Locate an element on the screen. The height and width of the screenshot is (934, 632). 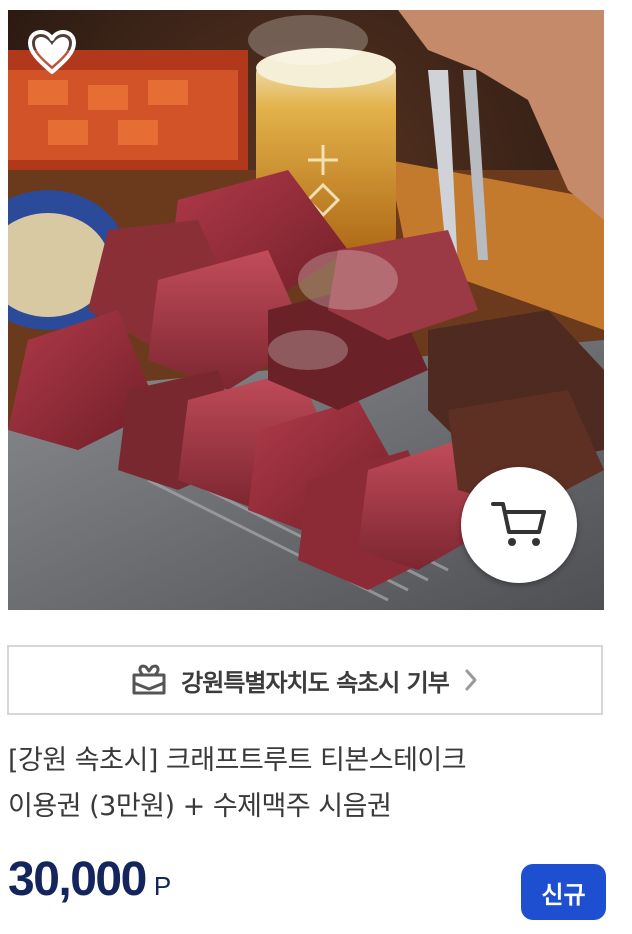
product-price: 30,000 P is located at coordinates (89, 879).